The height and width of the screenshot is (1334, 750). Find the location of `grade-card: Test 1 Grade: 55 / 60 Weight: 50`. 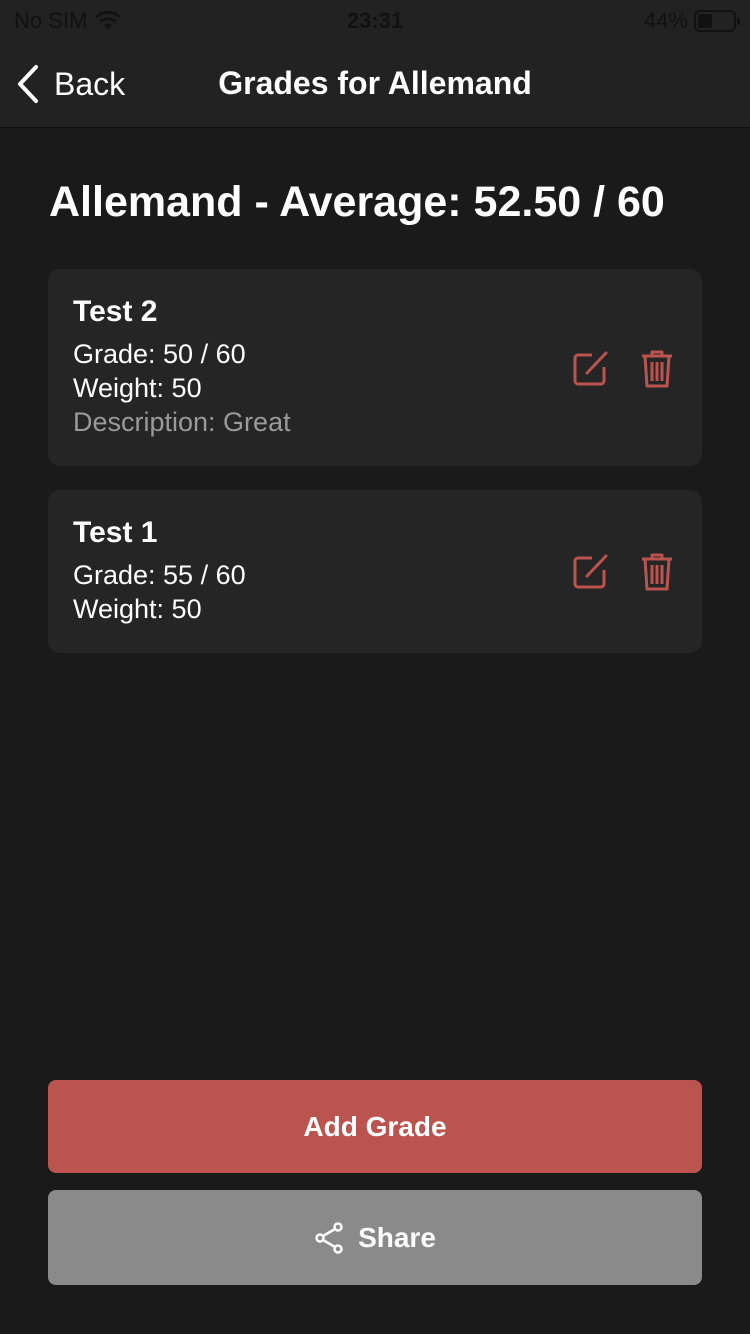

grade-card: Test 1 Grade: 55 / 60 Weight: 50 is located at coordinates (375, 571).